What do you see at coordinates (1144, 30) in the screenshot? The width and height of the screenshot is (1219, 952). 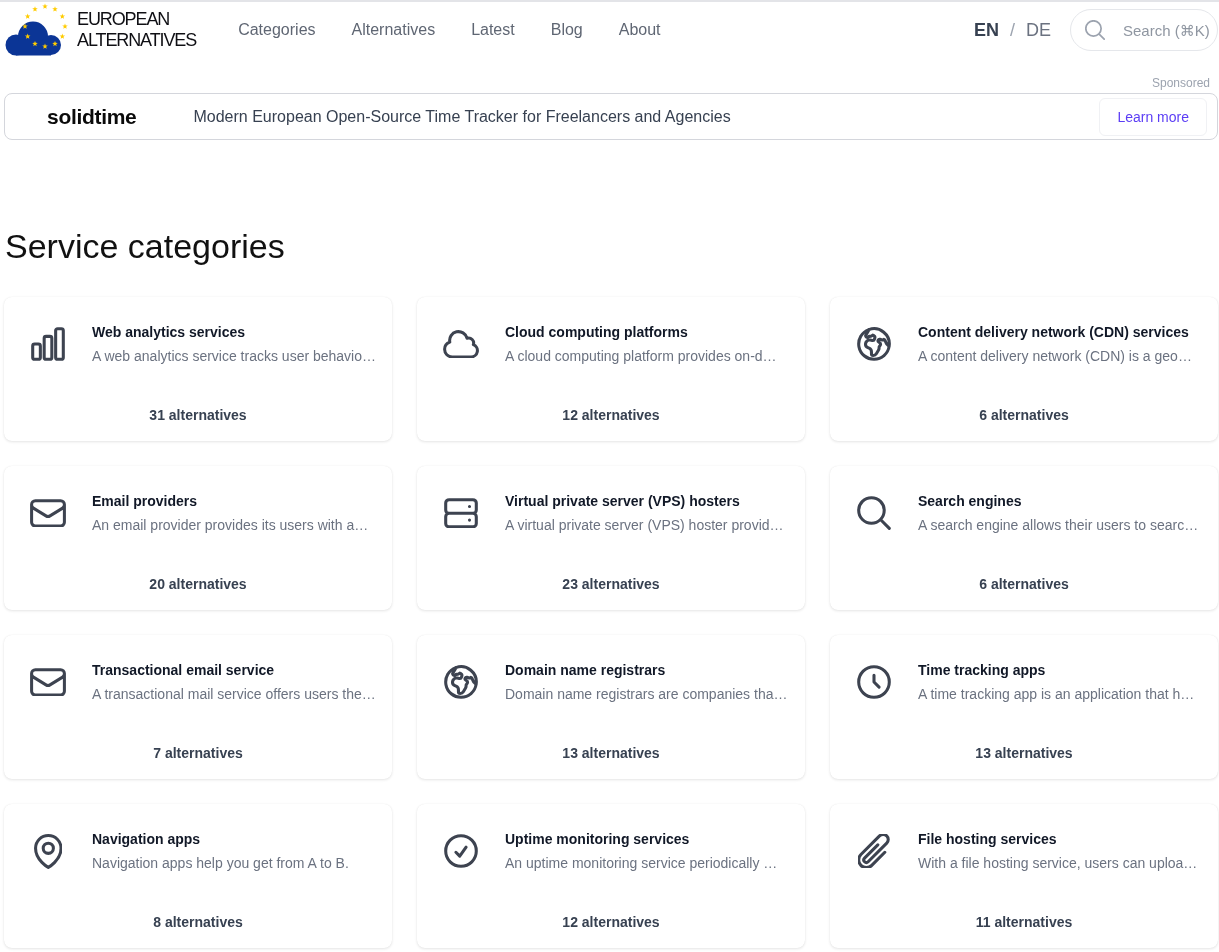 I see `search-field: Search (⌘K)` at bounding box center [1144, 30].